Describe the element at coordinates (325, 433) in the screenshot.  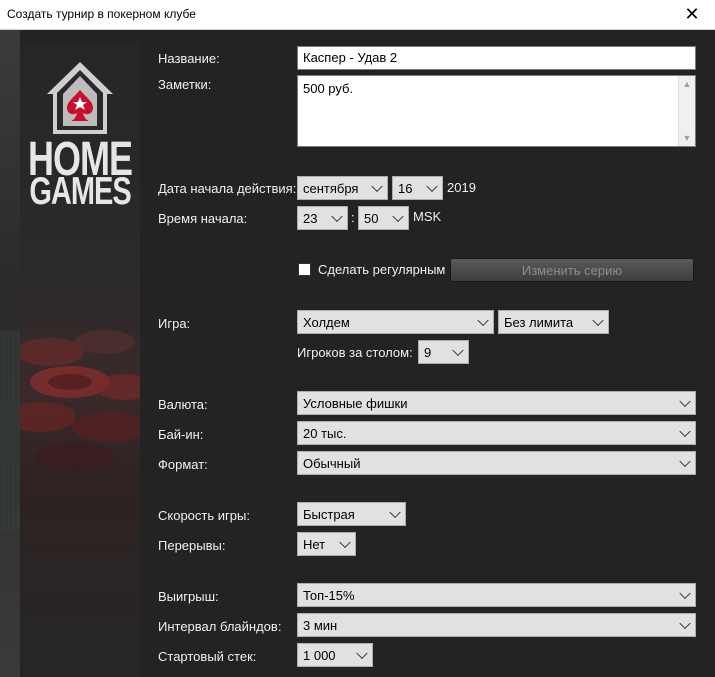
I see `buyin-value: 20 тыс.` at that location.